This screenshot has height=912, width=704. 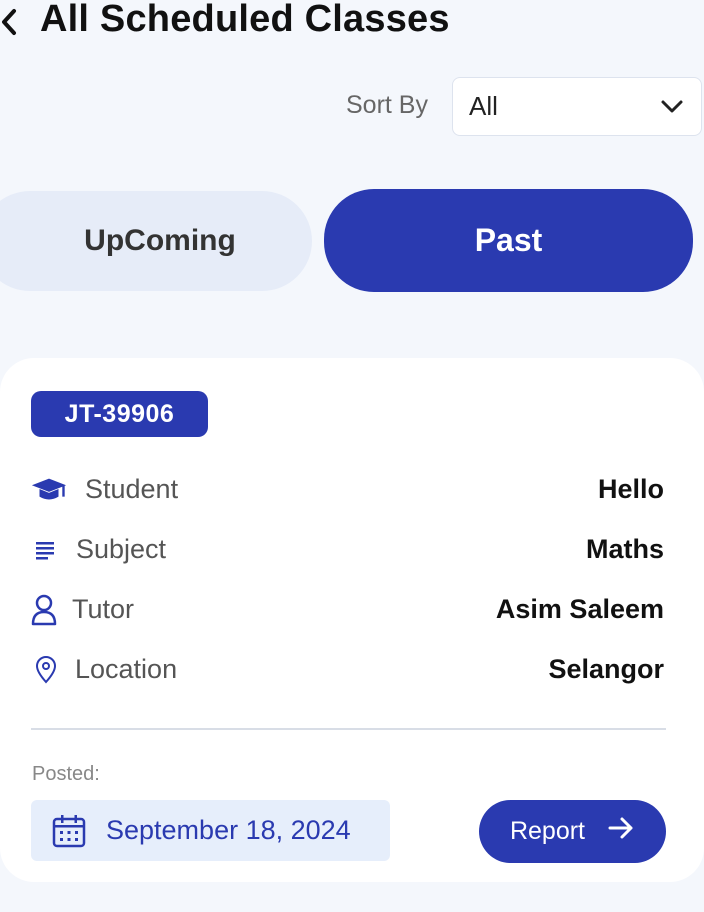 I want to click on card-divider, so click(x=348, y=729).